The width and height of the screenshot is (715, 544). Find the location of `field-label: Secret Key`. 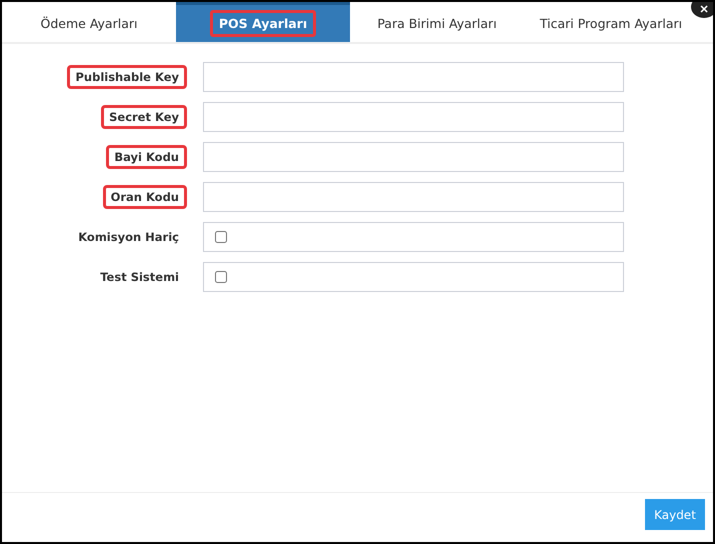

field-label: Secret Key is located at coordinates (144, 117).